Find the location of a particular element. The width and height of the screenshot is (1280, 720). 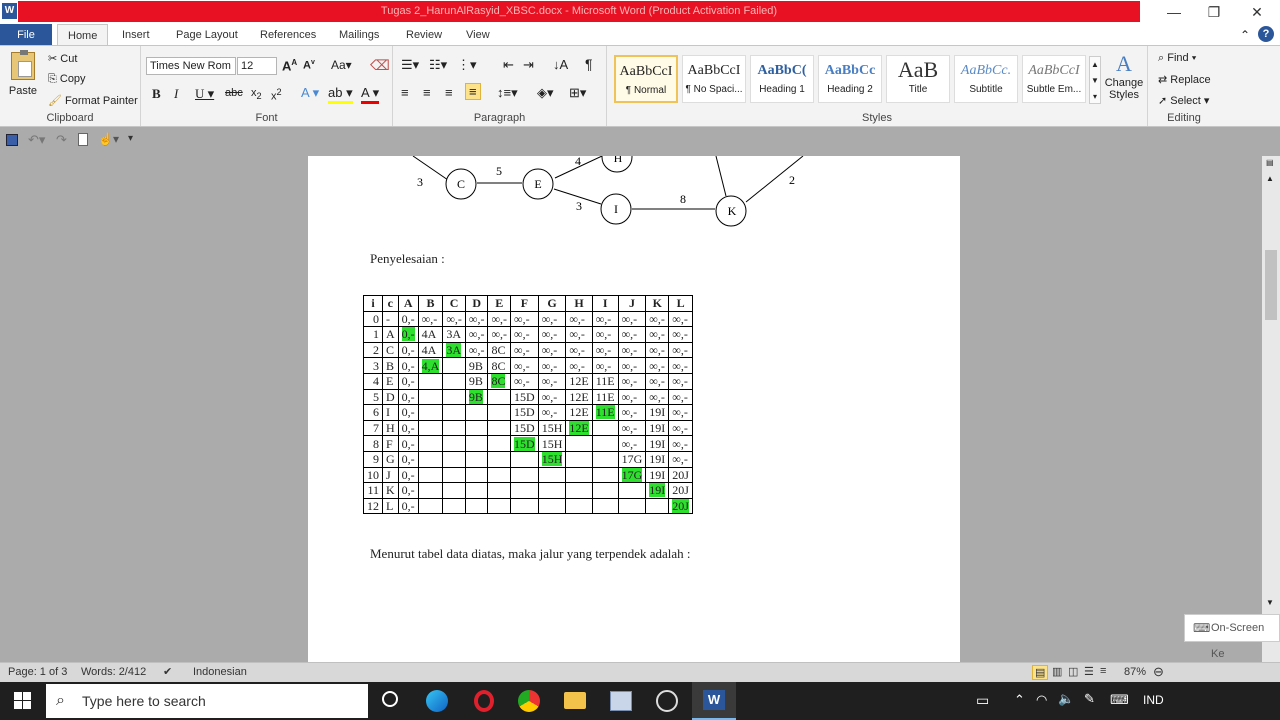

word-app-icon: W is located at coordinates (9, 11).